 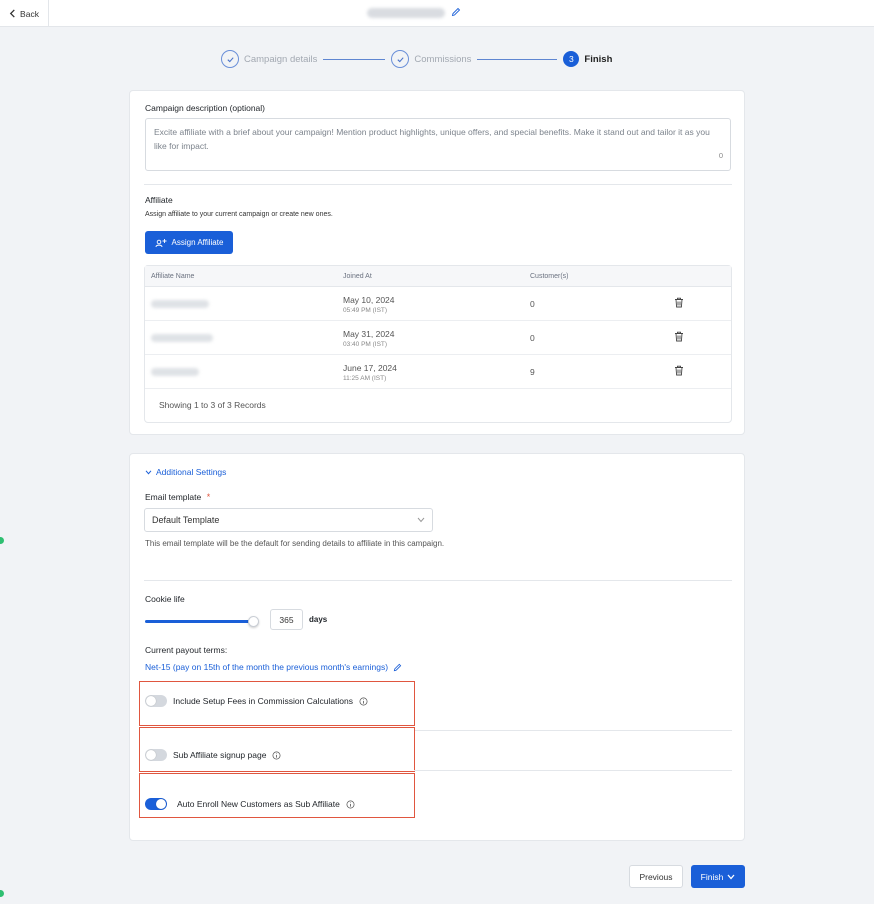 I want to click on chevron-left-icon, so click(x=12, y=13).